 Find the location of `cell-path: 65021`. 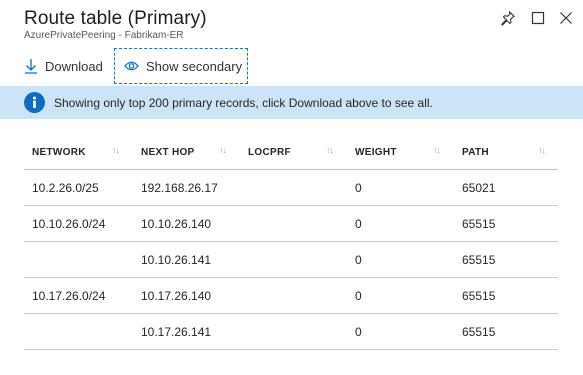

cell-path: 65021 is located at coordinates (479, 188).